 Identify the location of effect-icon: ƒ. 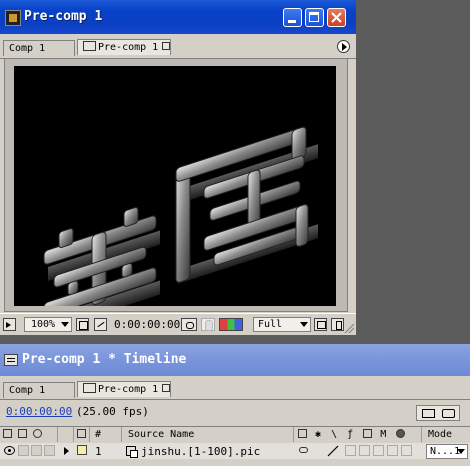
(351, 434).